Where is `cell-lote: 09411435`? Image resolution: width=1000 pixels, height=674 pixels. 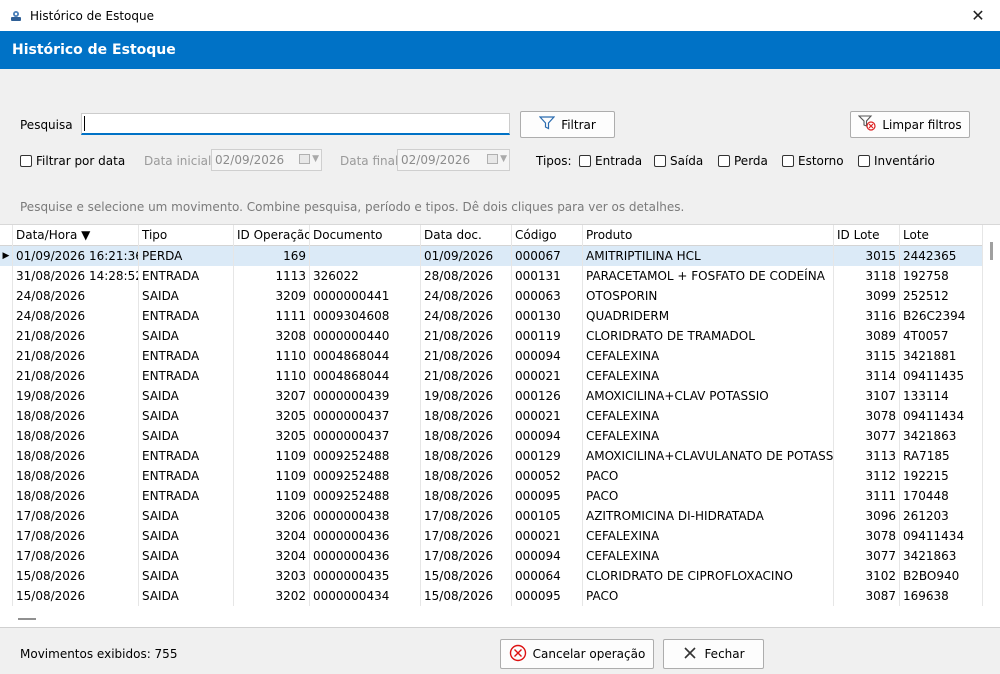
cell-lote: 09411435 is located at coordinates (941, 376).